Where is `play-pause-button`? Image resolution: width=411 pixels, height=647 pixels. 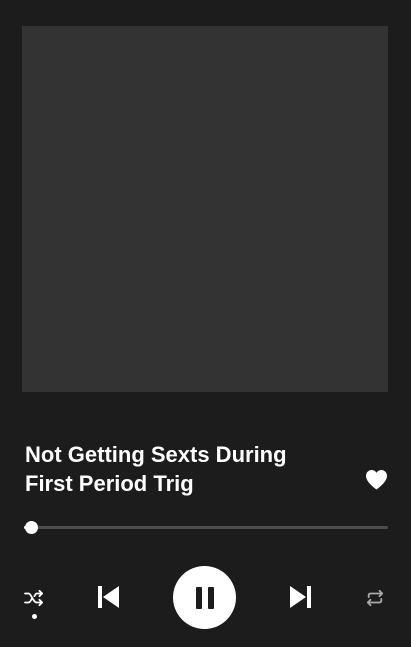 play-pause-button is located at coordinates (204, 597).